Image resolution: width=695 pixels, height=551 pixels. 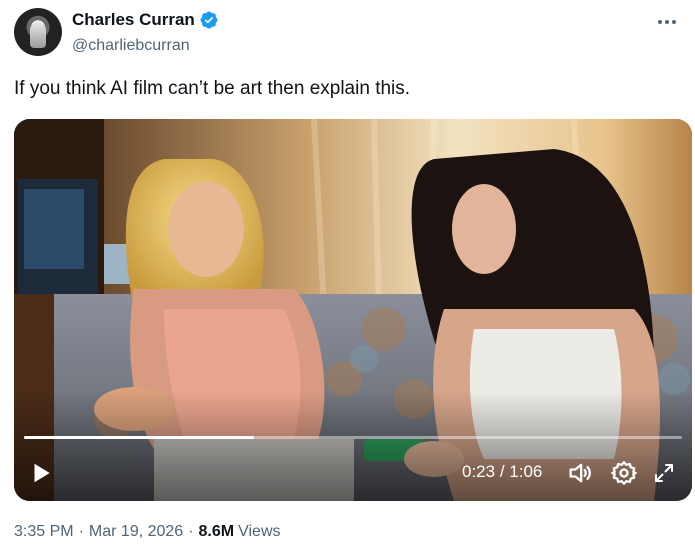 What do you see at coordinates (624, 473) in the screenshot?
I see `settings-icon` at bounding box center [624, 473].